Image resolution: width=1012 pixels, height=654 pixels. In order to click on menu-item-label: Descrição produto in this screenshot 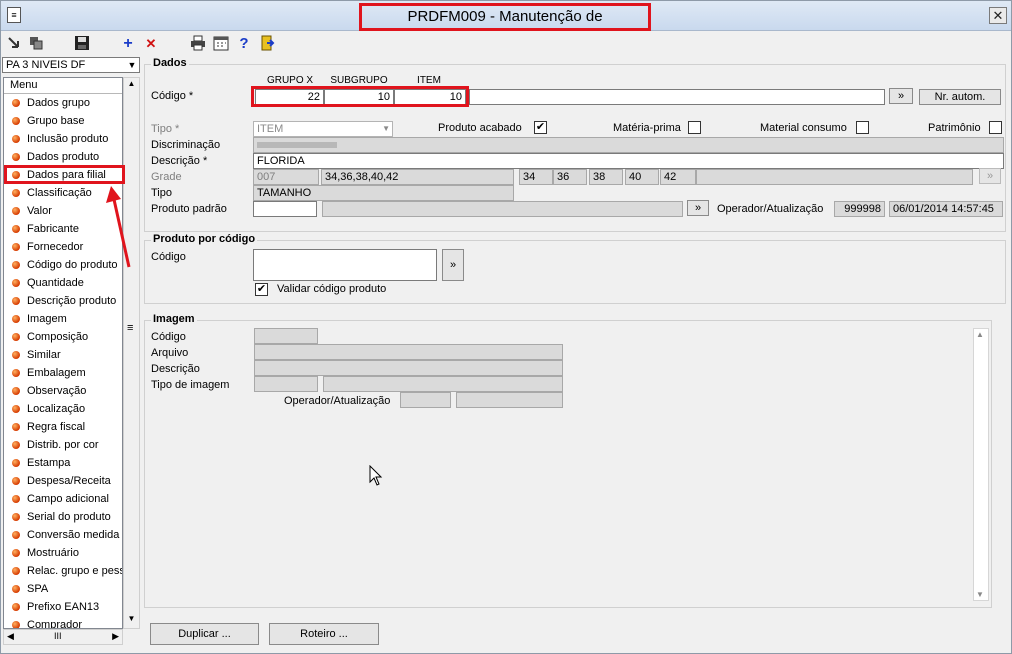, I will do `click(72, 301)`.